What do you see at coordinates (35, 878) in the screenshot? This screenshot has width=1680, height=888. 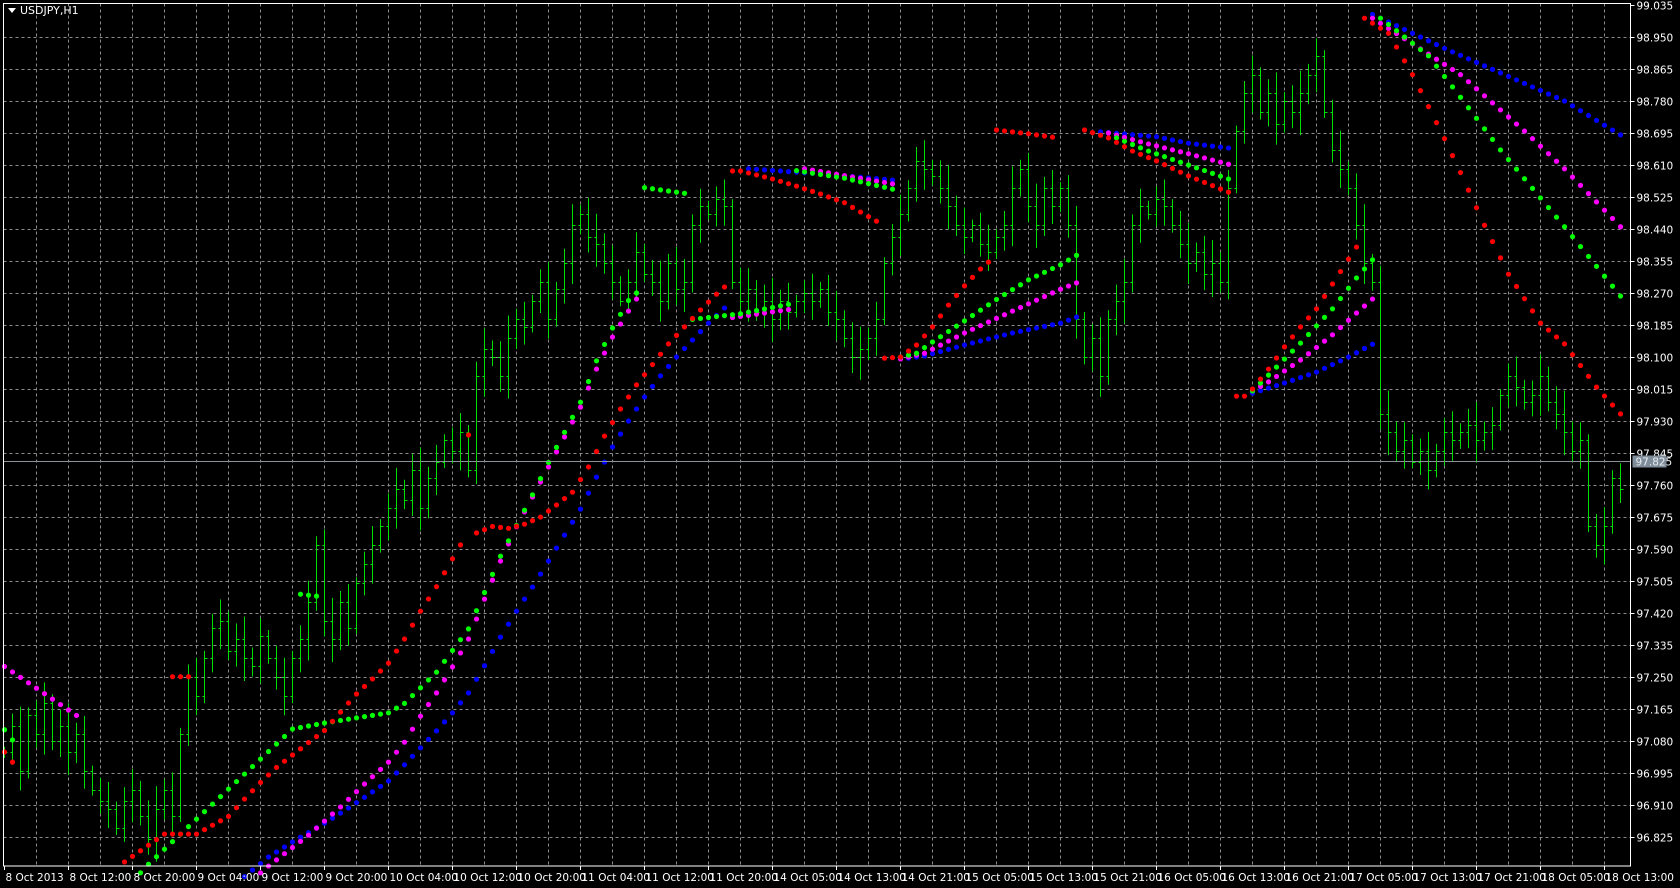 I see `time-tick-label: 8 Oct 2013` at bounding box center [35, 878].